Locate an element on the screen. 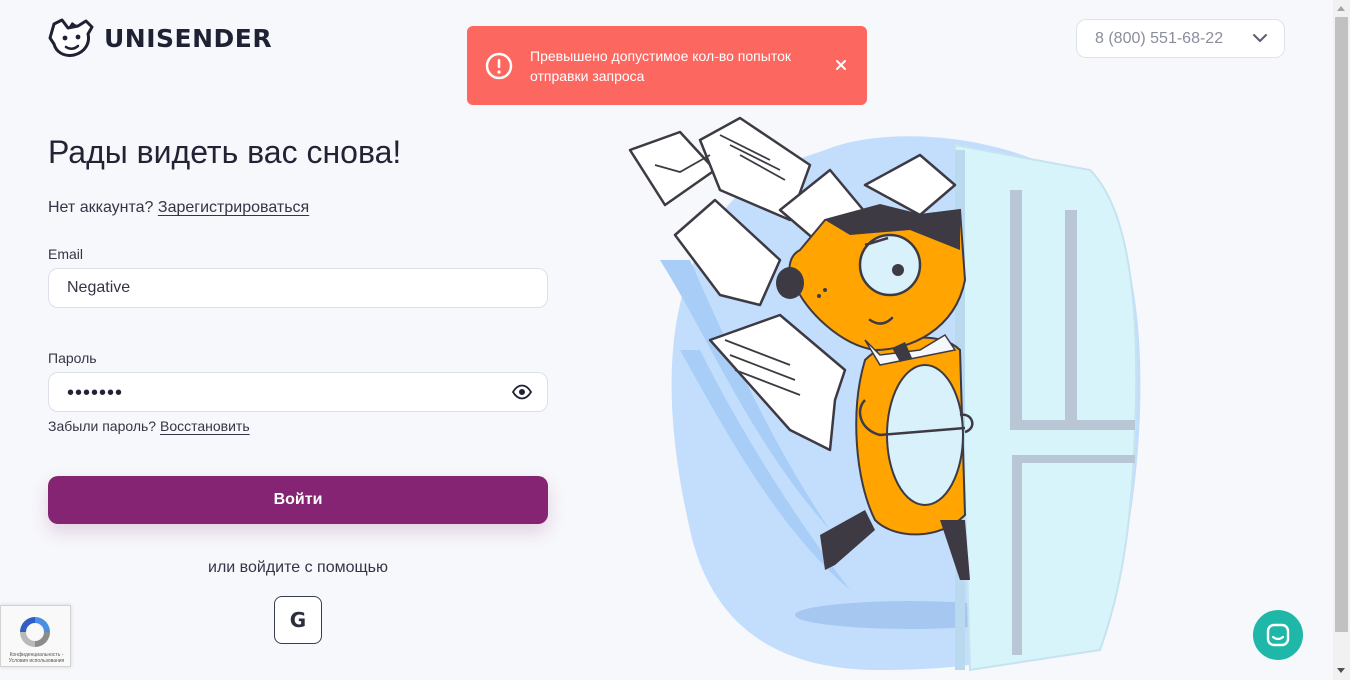  forgot-password: Забыли пароль? Восстановить is located at coordinates (149, 426).